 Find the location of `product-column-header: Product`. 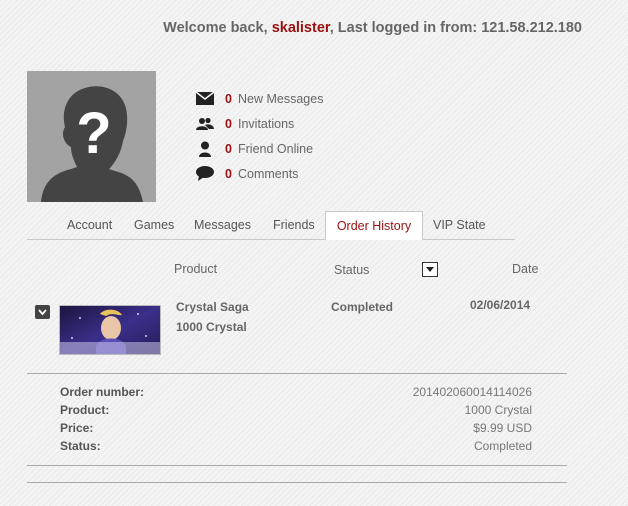

product-column-header: Product is located at coordinates (196, 269).